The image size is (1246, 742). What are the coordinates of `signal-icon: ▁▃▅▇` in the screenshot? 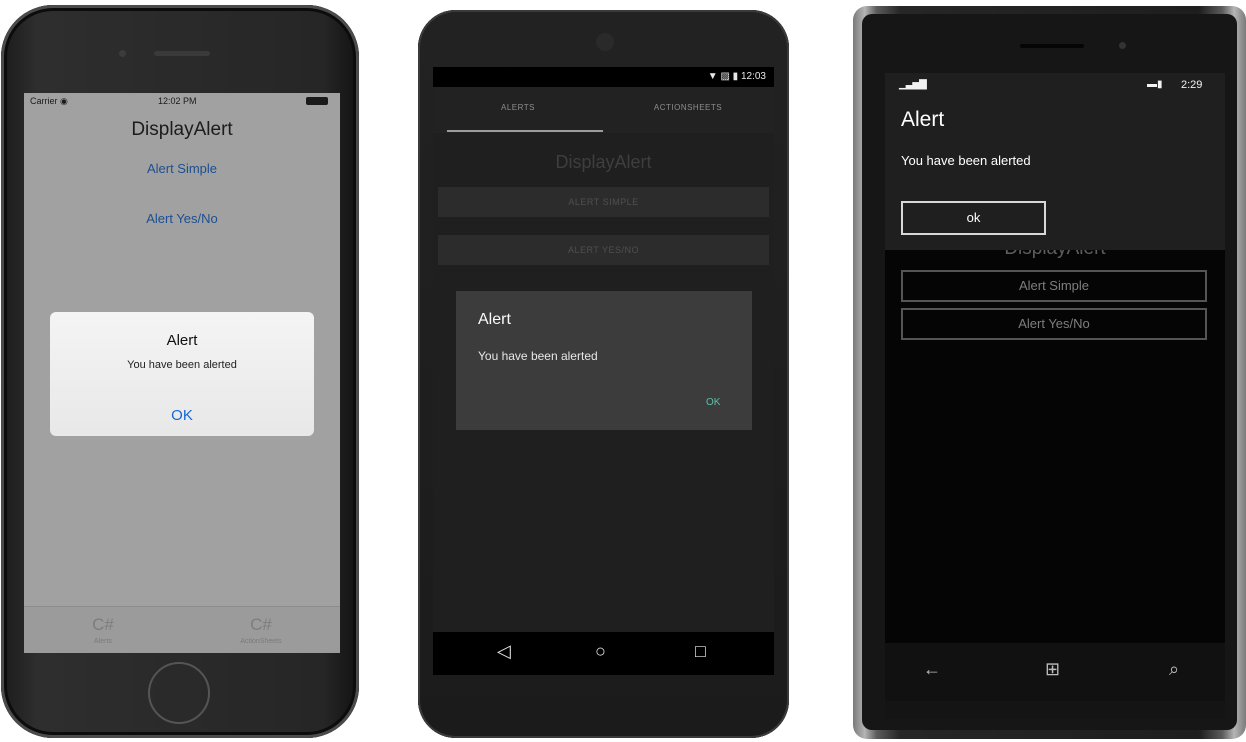 It's located at (913, 84).